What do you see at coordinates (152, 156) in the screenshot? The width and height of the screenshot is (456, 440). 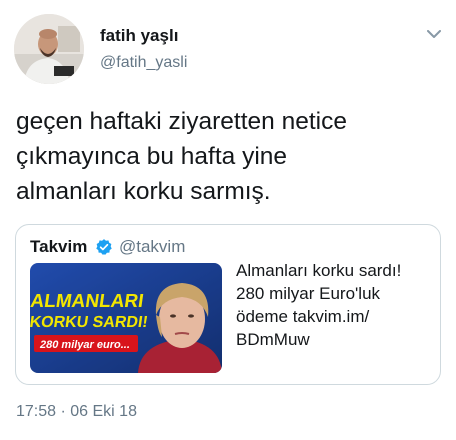 I see `tweet-text-line: çıkmayınca bu hafta yine` at bounding box center [152, 156].